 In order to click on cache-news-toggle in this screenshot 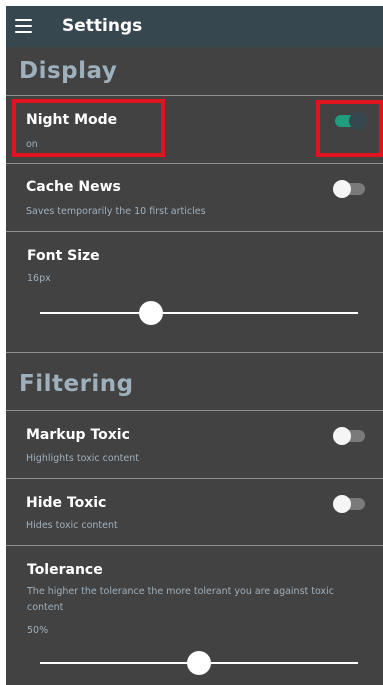, I will do `click(350, 189)`.